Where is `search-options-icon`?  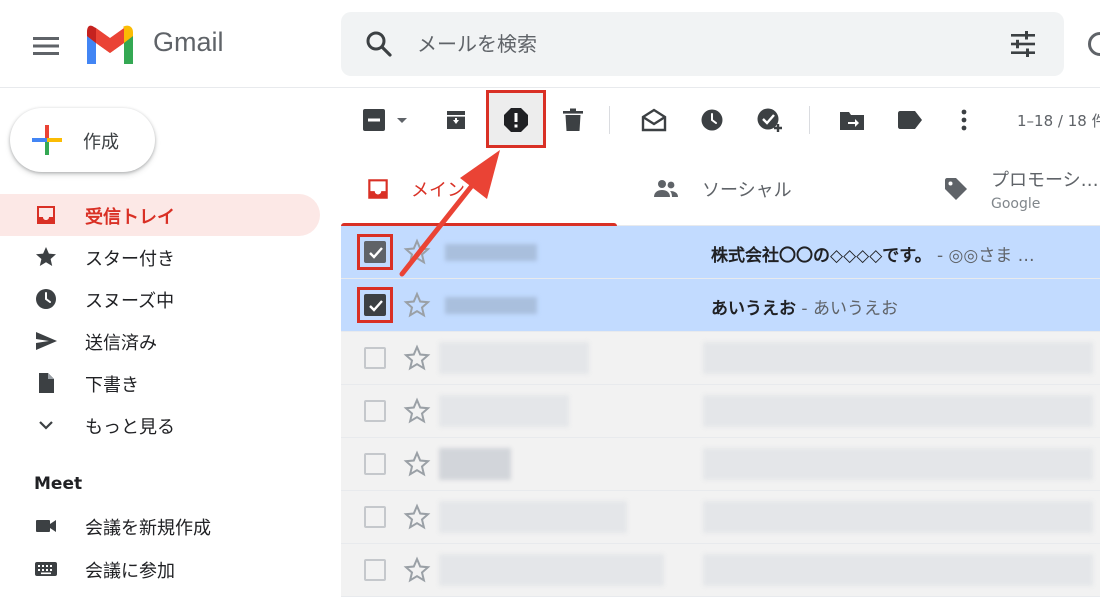
search-options-icon is located at coordinates (1023, 44).